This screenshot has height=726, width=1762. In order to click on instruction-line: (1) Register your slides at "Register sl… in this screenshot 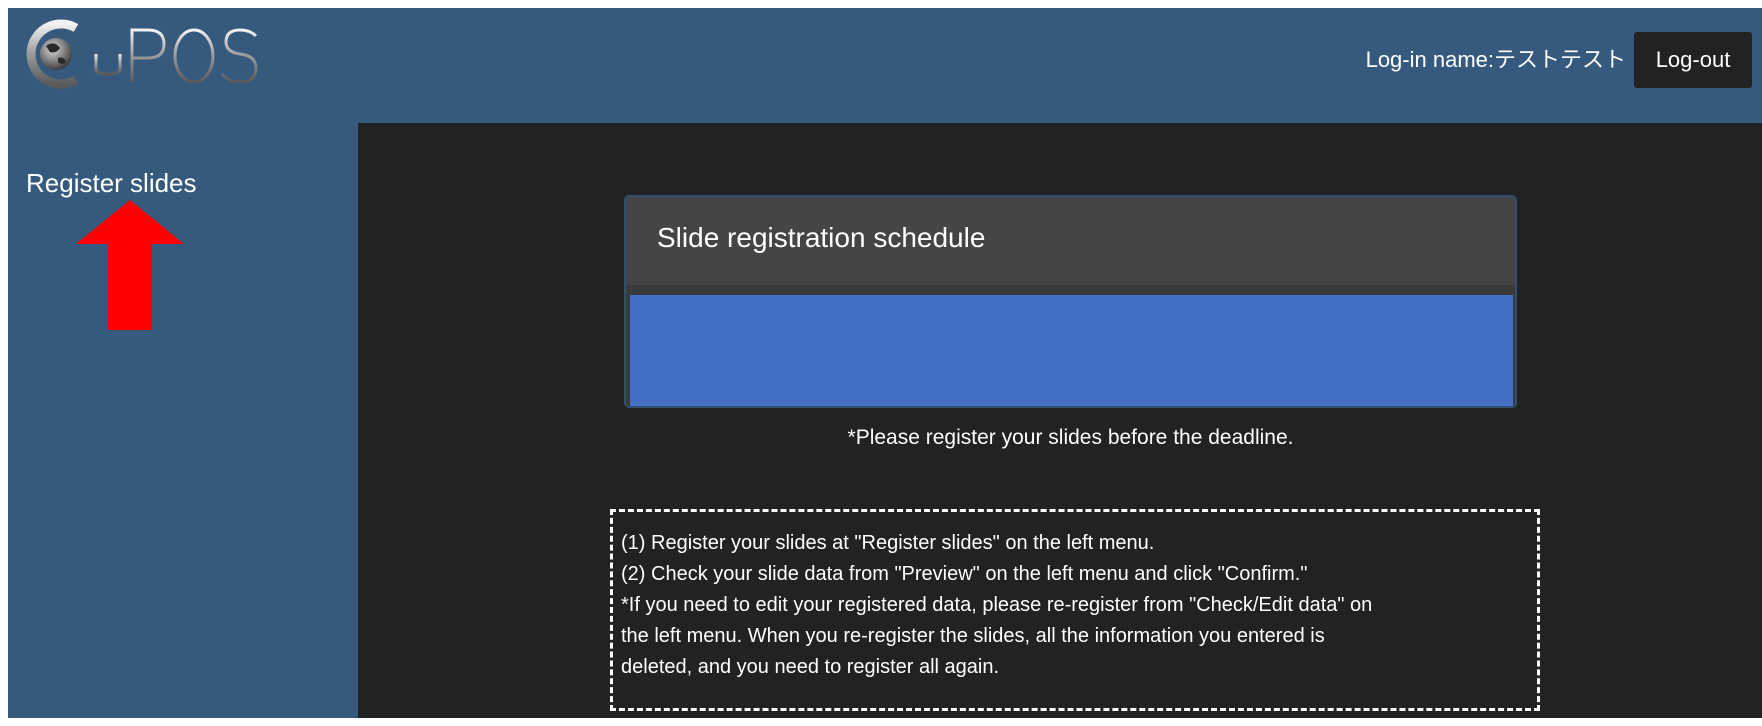, I will do `click(888, 543)`.